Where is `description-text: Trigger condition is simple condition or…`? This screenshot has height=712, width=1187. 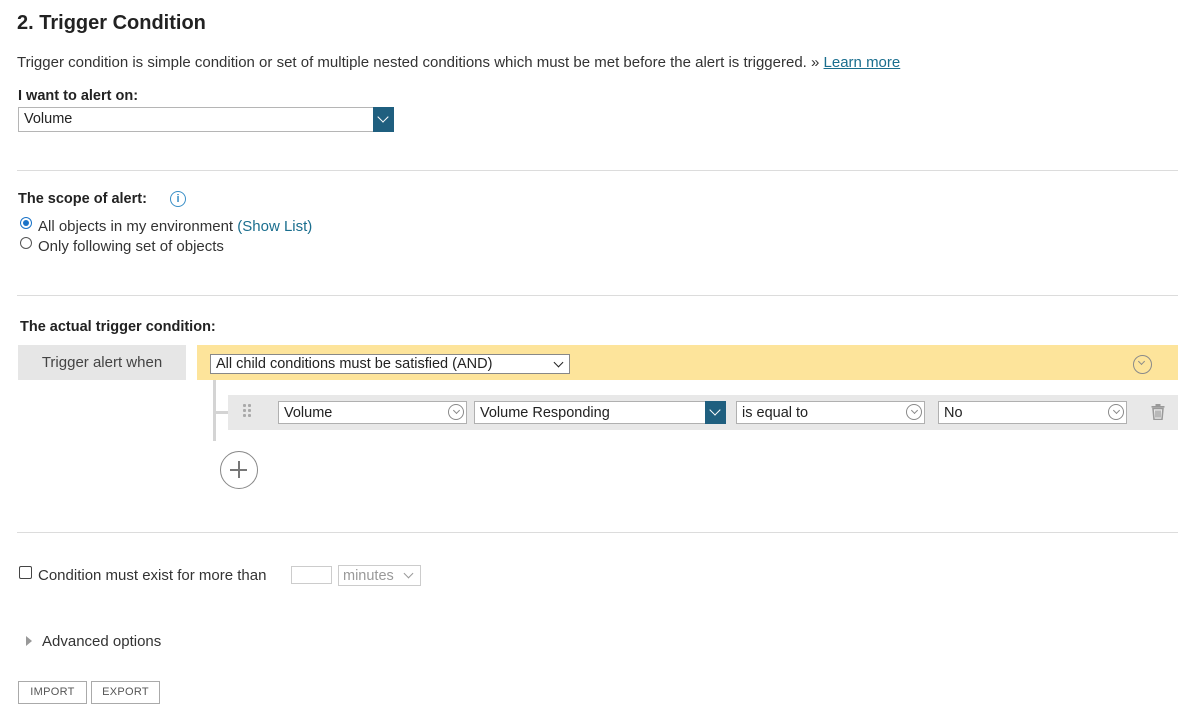 description-text: Trigger condition is simple condition or… is located at coordinates (418, 62).